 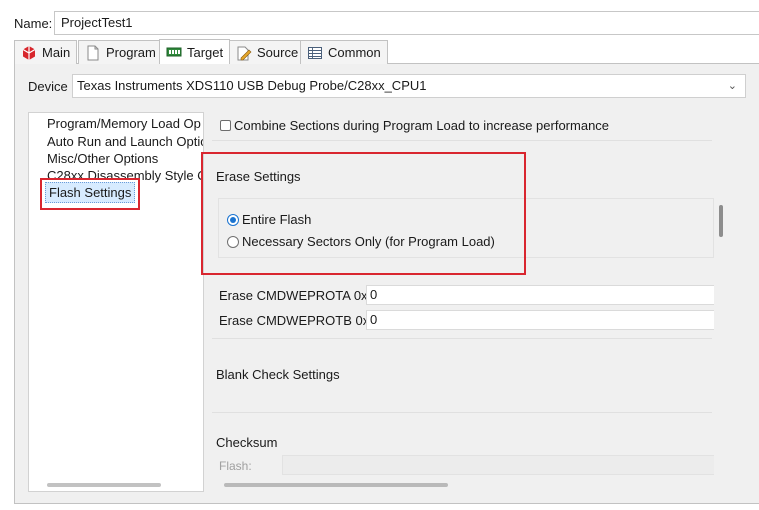 What do you see at coordinates (247, 442) in the screenshot?
I see `checksum-title: Checksum` at bounding box center [247, 442].